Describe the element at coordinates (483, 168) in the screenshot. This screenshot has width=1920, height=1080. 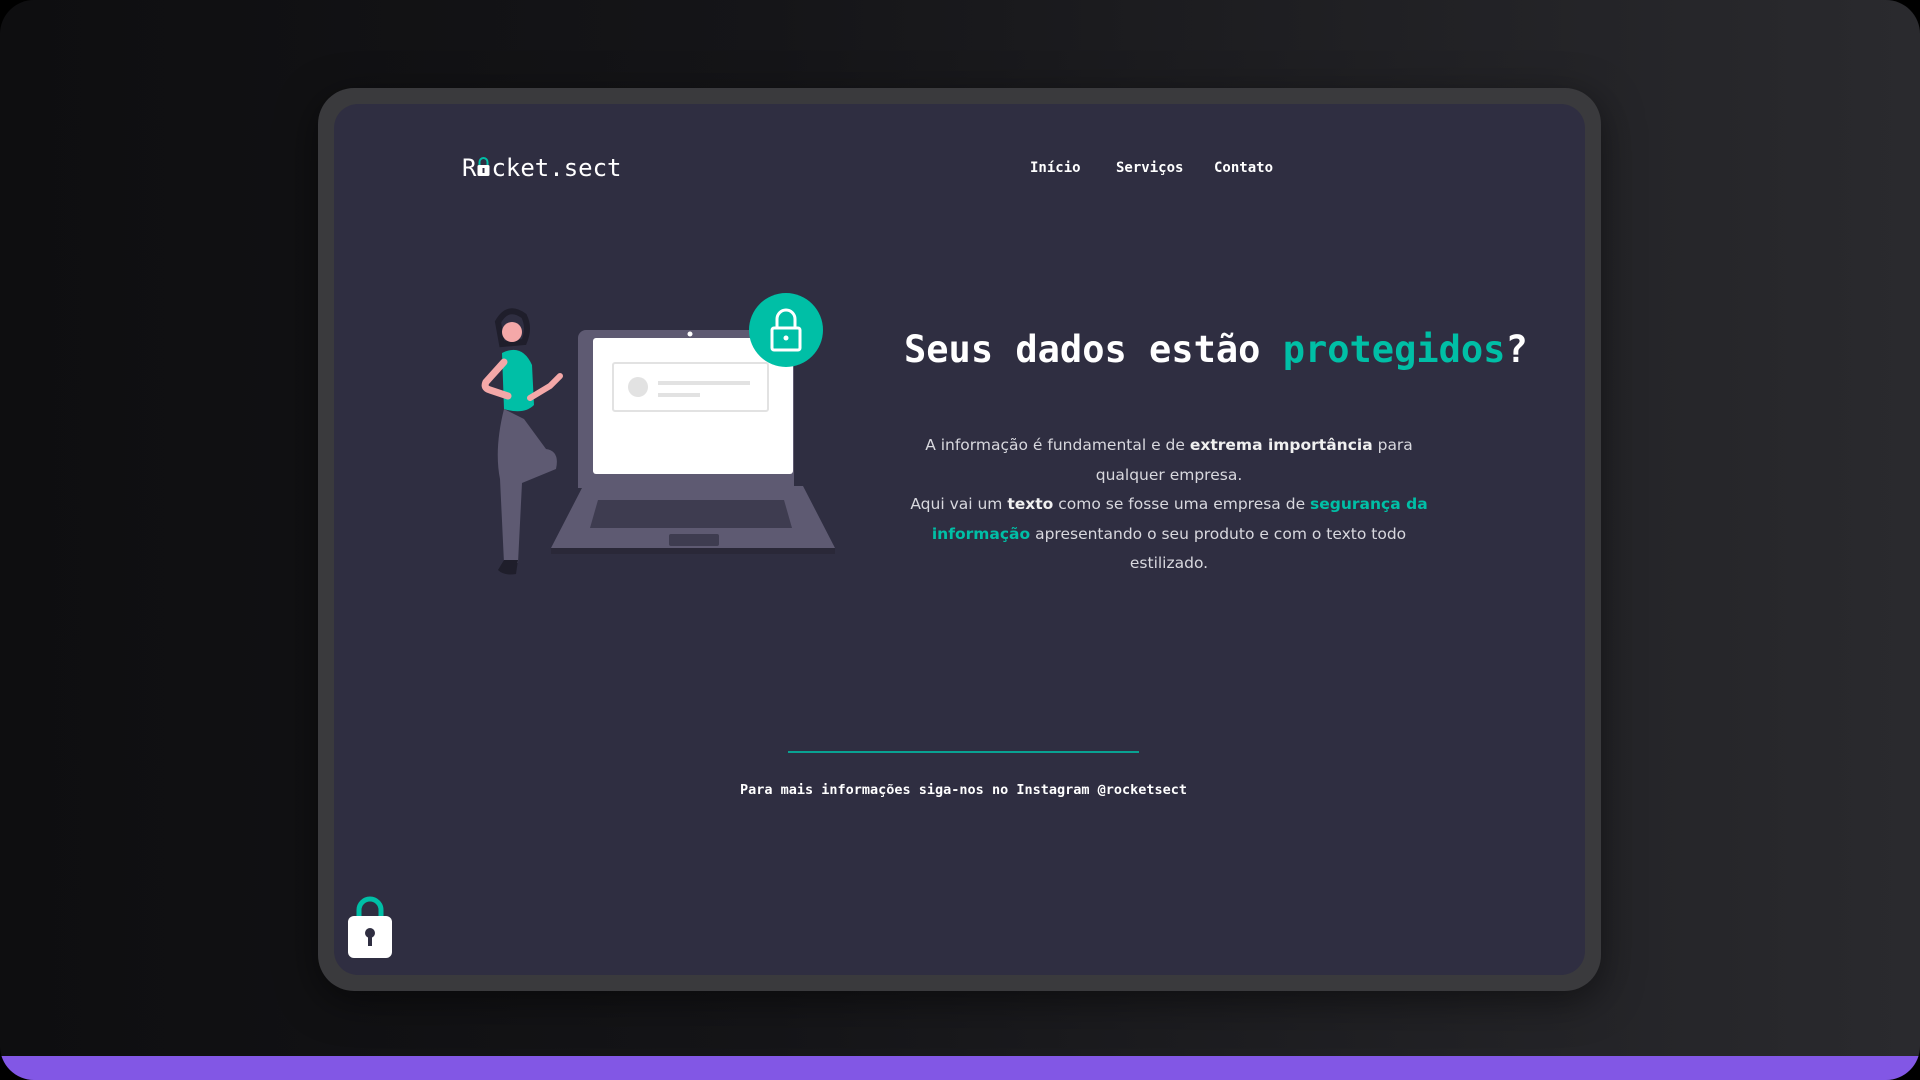
I see `lock-o-icon` at that location.